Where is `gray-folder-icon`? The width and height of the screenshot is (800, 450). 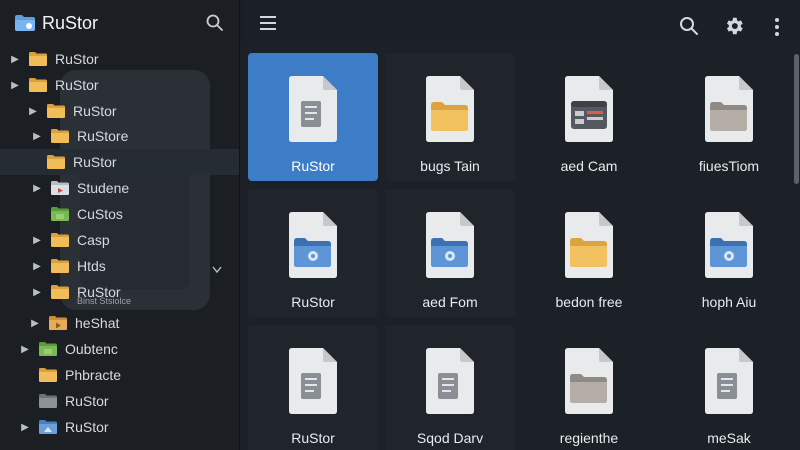
gray-folder-icon is located at coordinates (48, 401).